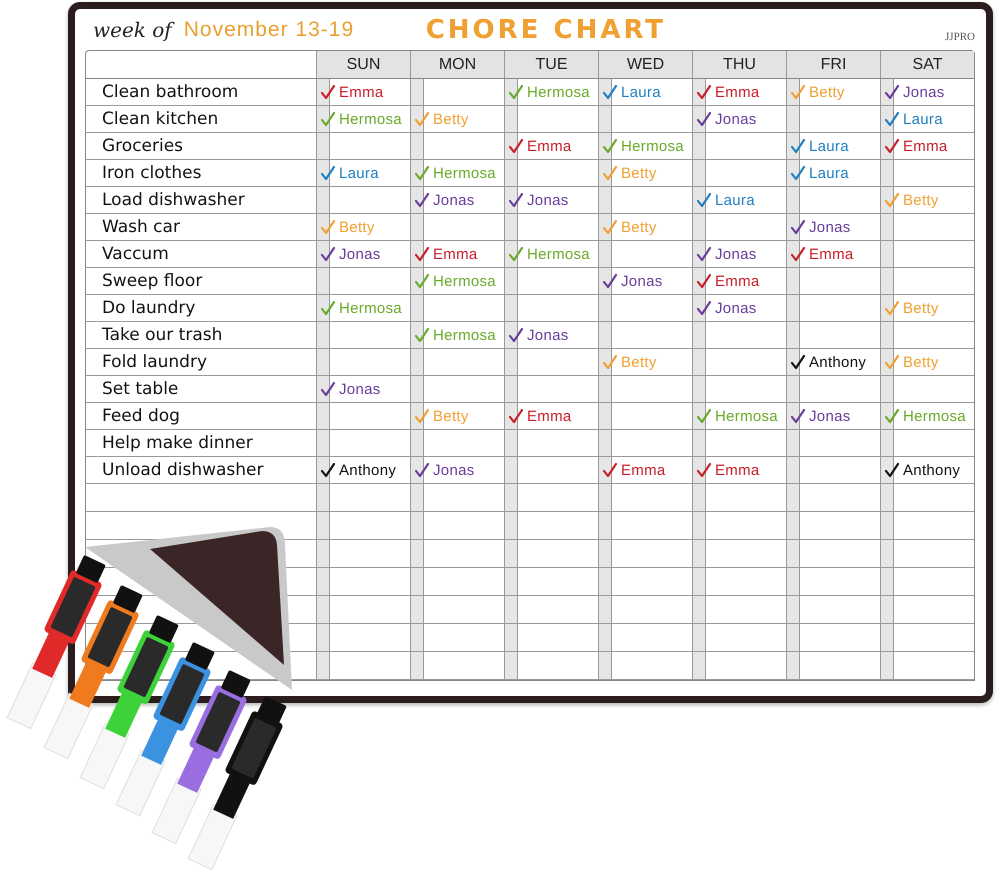 The width and height of the screenshot is (1000, 895). What do you see at coordinates (546, 29) in the screenshot?
I see `chart-title: CHORE CHART` at bounding box center [546, 29].